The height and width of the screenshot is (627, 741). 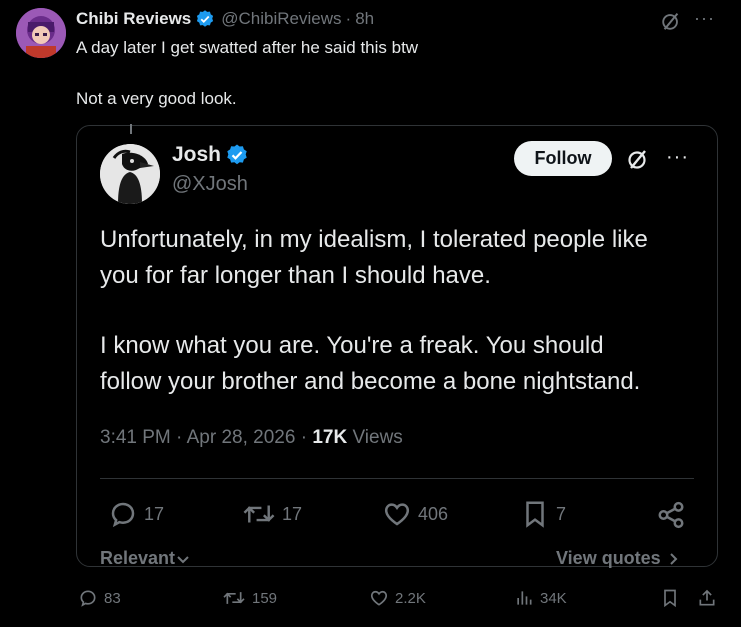 What do you see at coordinates (397, 478) in the screenshot?
I see `divider` at bounding box center [397, 478].